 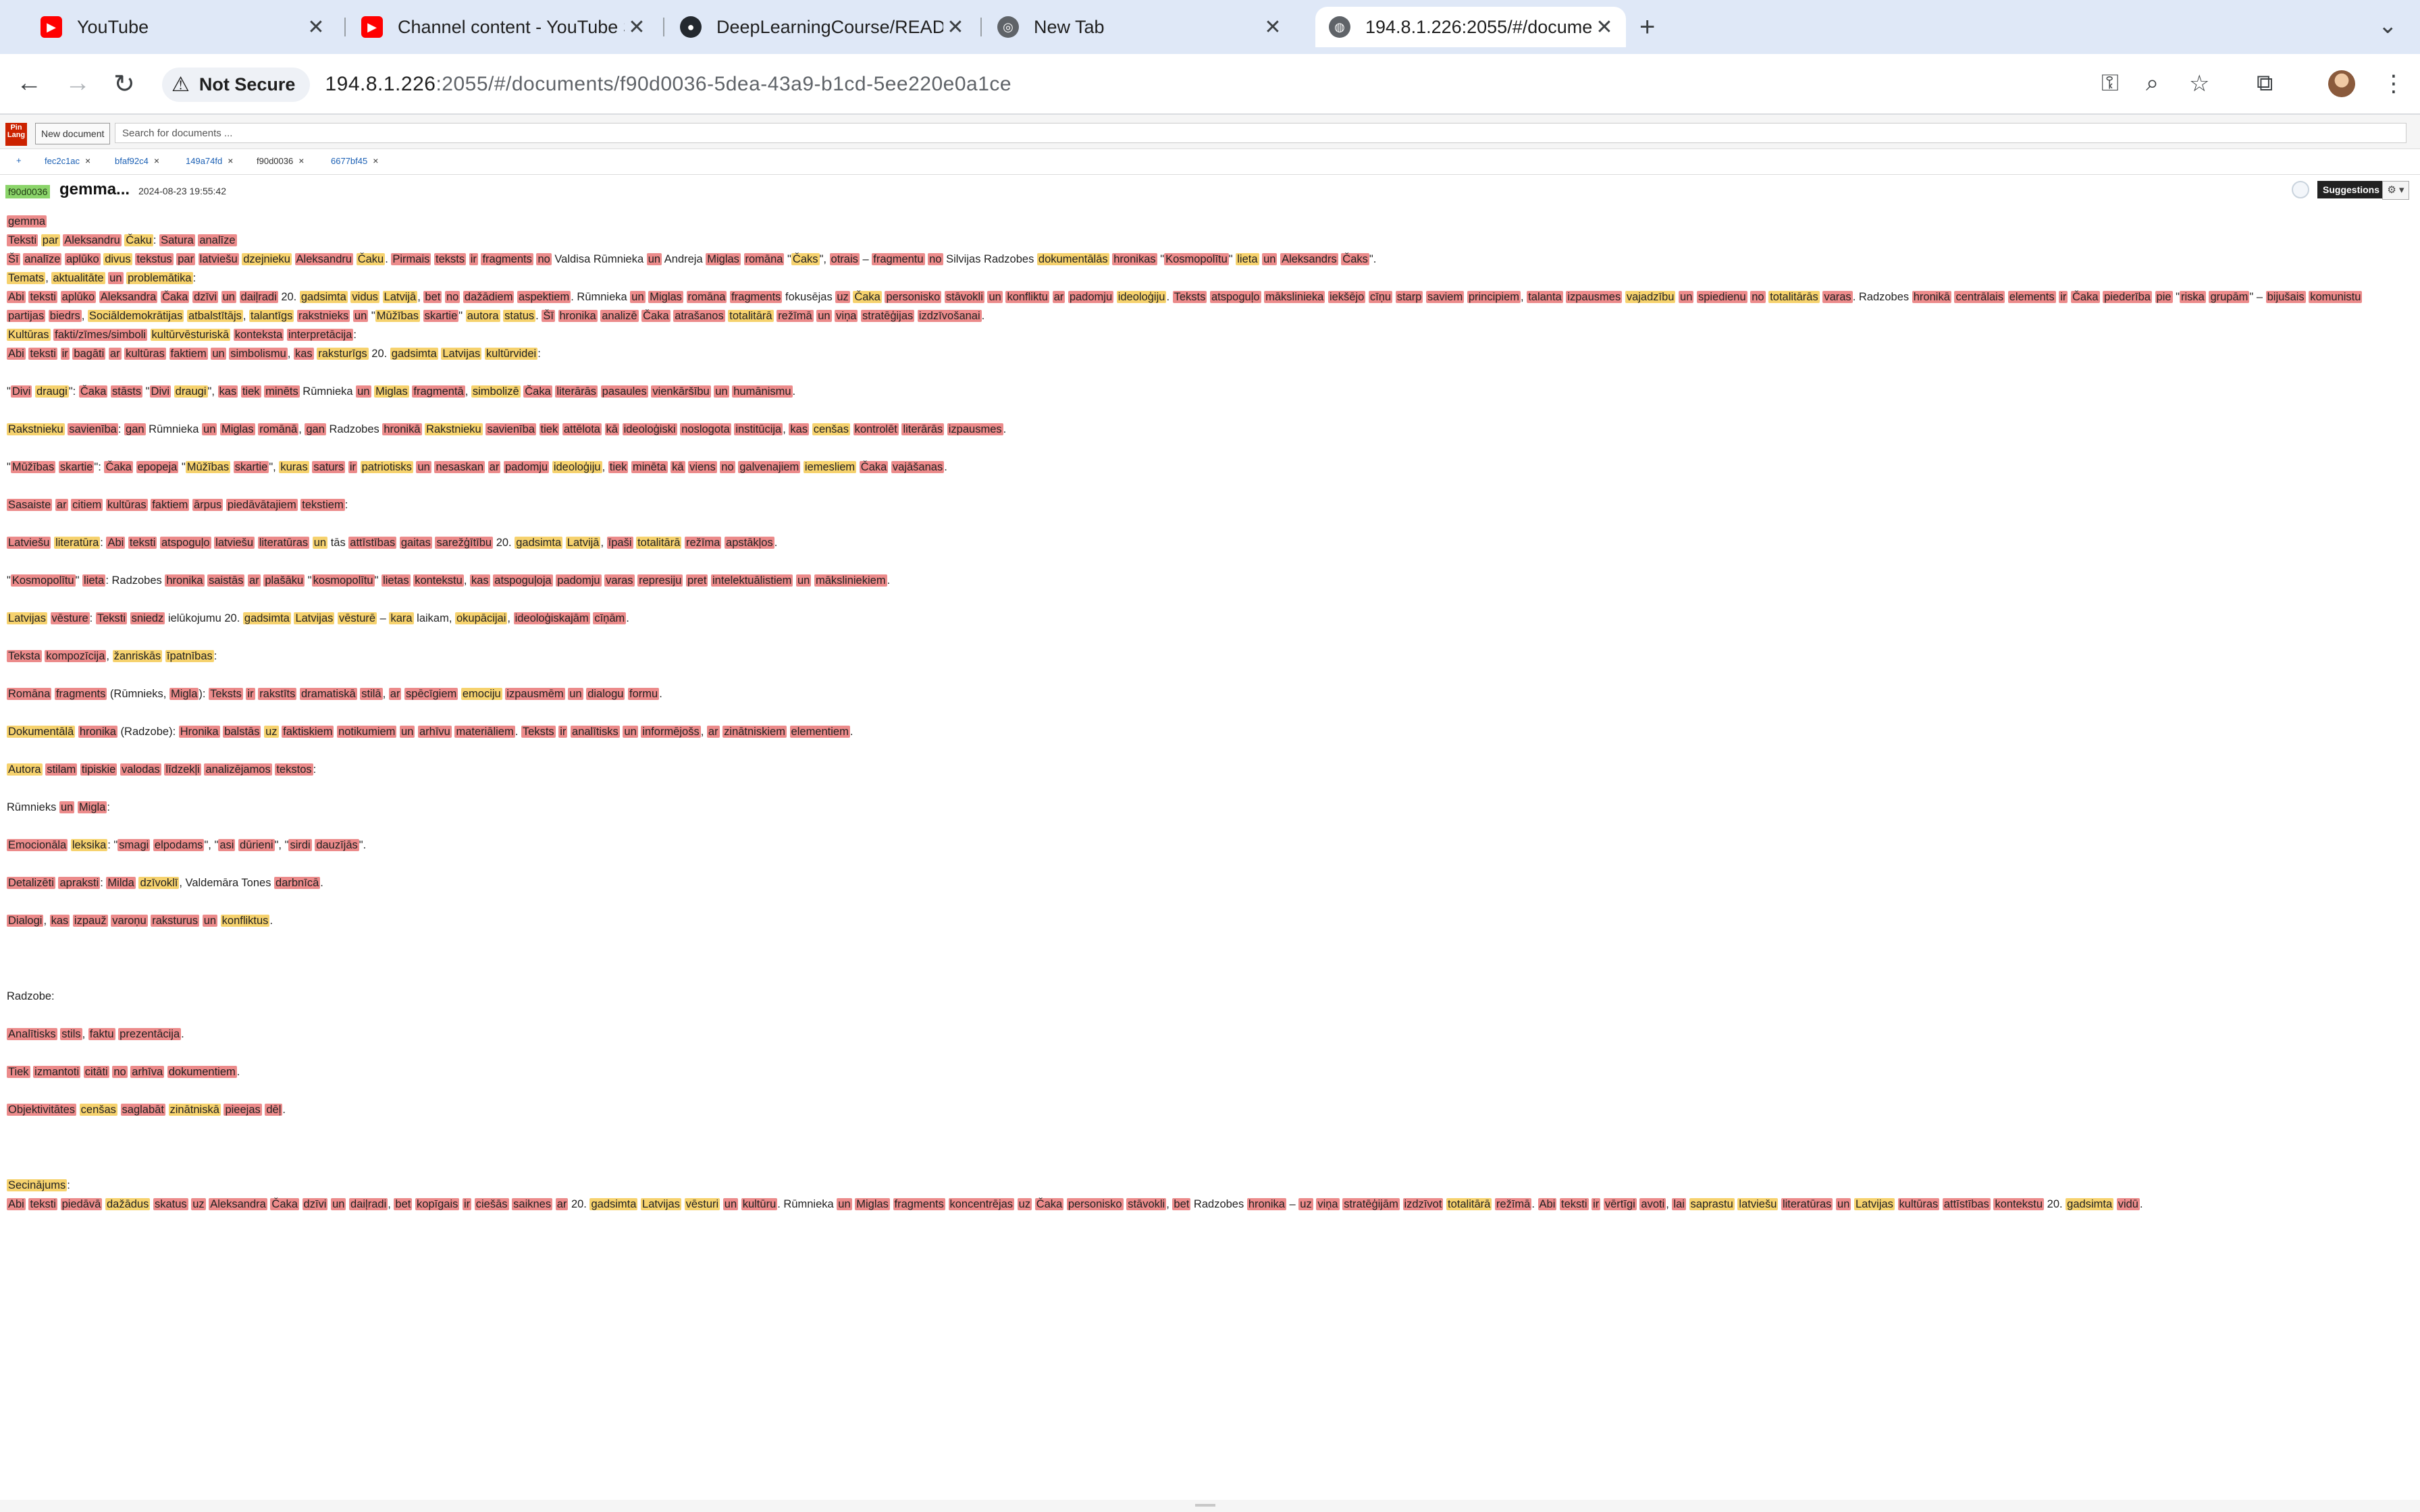 What do you see at coordinates (185, 580) in the screenshot?
I see `word-highlight-error: hronika` at bounding box center [185, 580].